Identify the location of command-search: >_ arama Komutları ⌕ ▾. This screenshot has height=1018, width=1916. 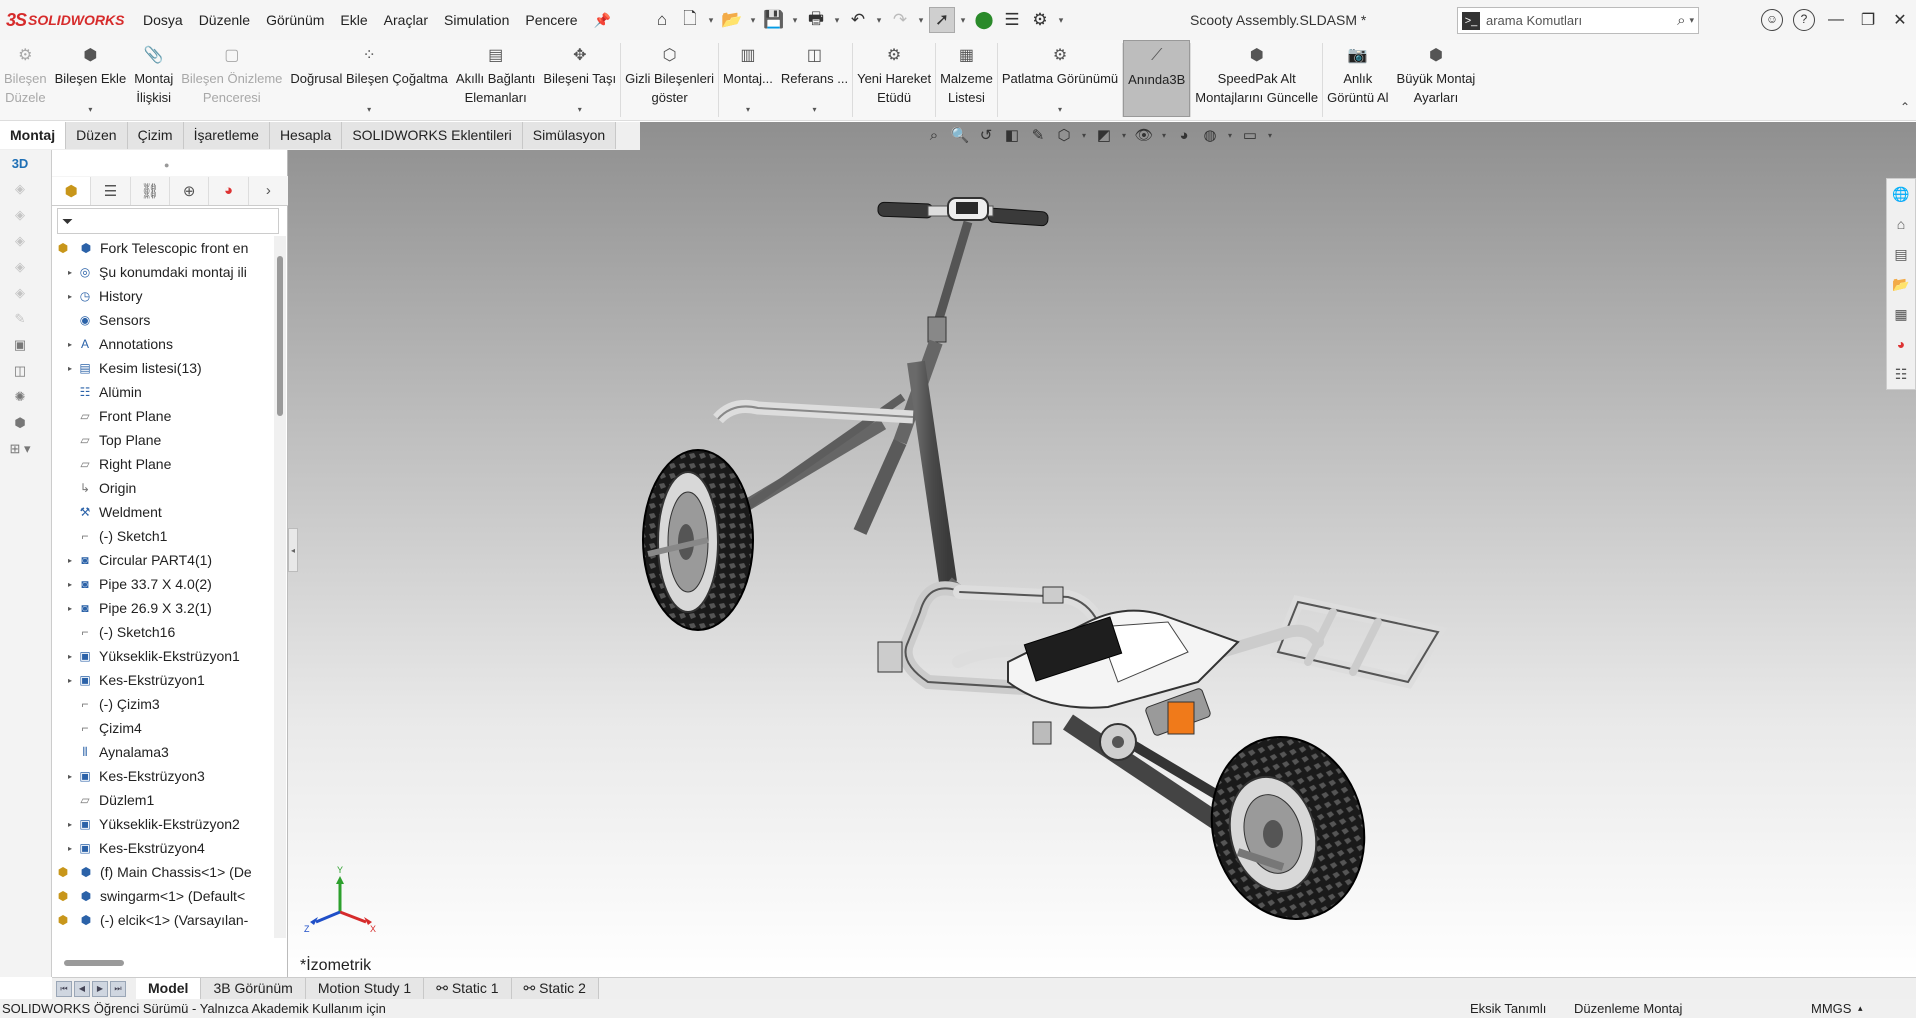
(1578, 20).